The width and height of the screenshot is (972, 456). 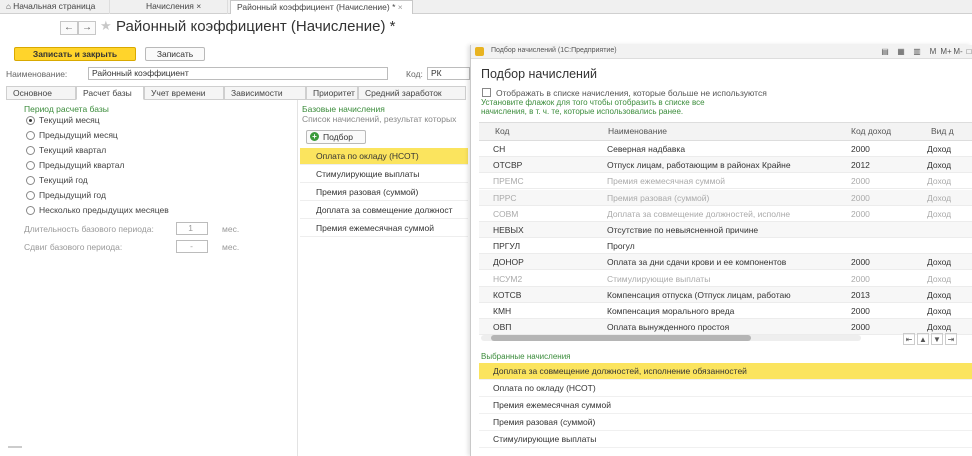 I want to click on base-title: Базовые начисления, so click(x=343, y=109).